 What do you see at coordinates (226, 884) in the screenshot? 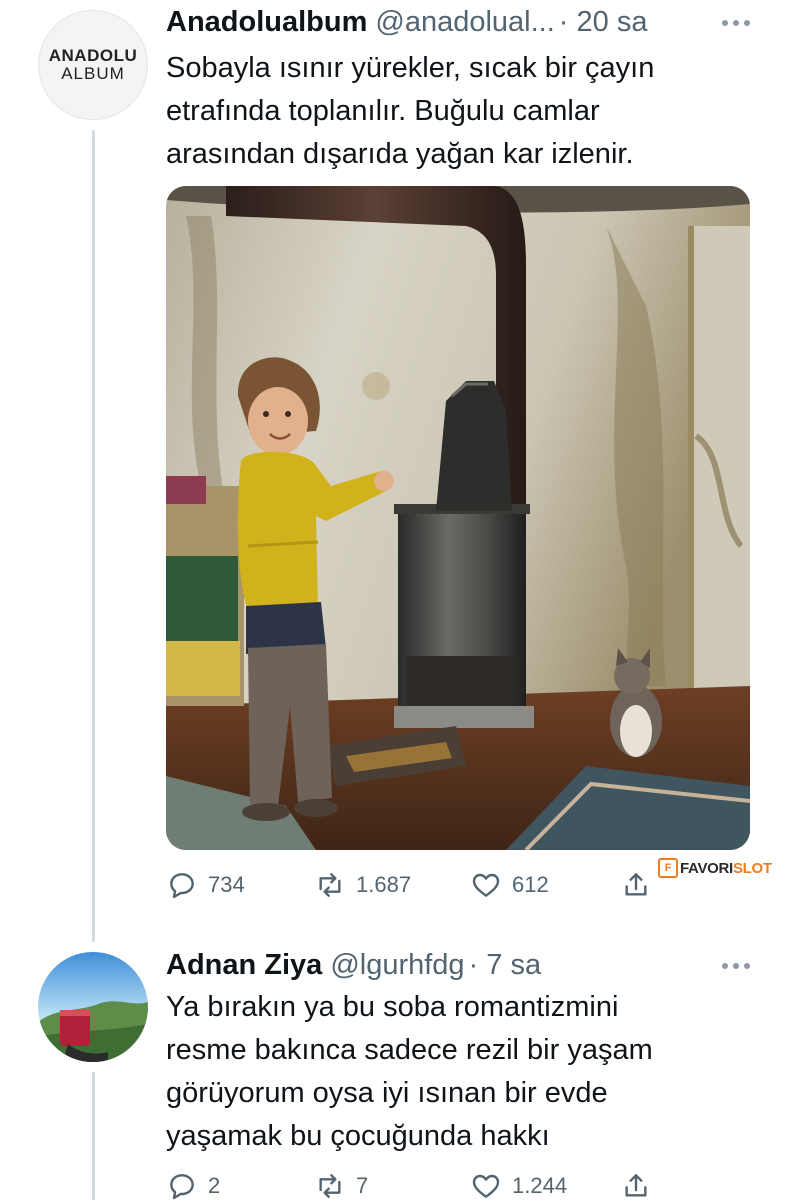
I see `reply-count: 734` at bounding box center [226, 884].